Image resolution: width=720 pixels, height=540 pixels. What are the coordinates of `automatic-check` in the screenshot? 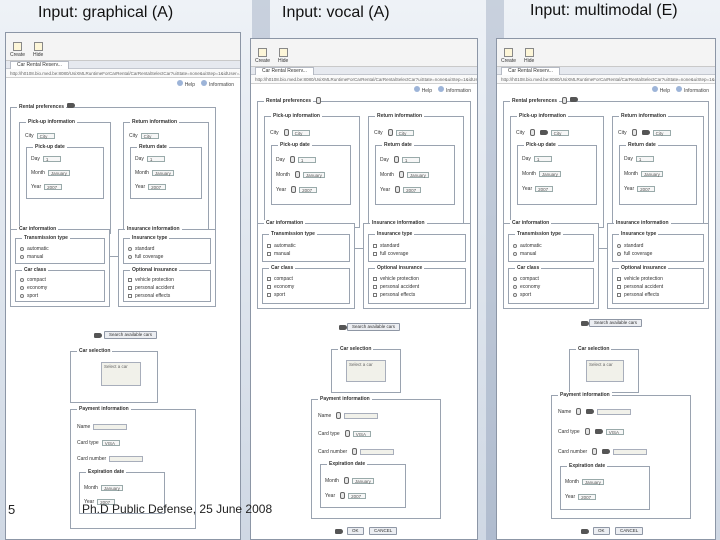 It's located at (269, 246).